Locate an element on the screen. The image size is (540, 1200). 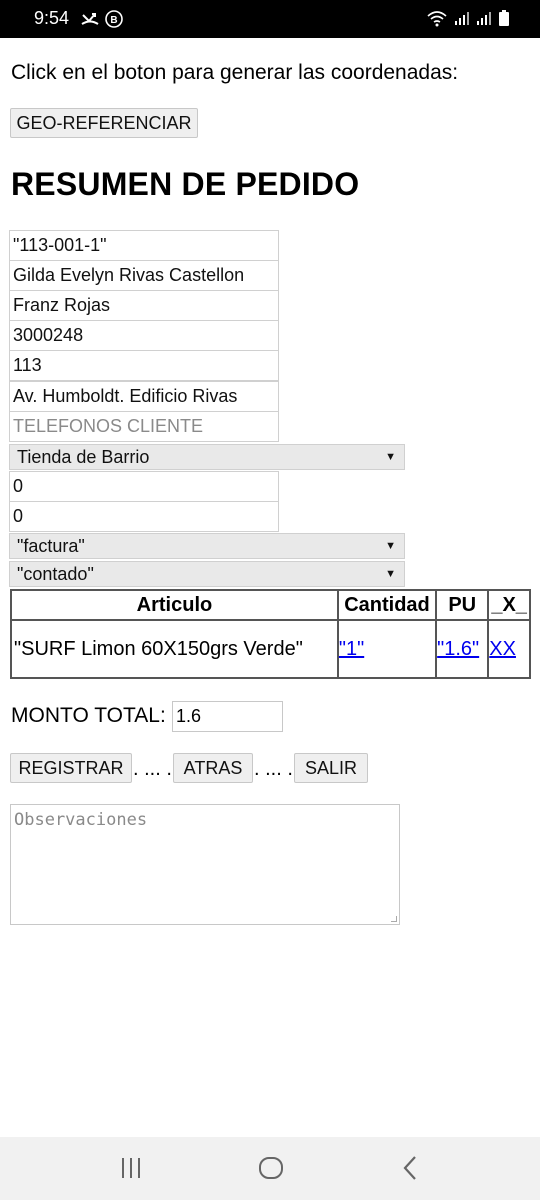
remove-cell: XX is located at coordinates (509, 649).